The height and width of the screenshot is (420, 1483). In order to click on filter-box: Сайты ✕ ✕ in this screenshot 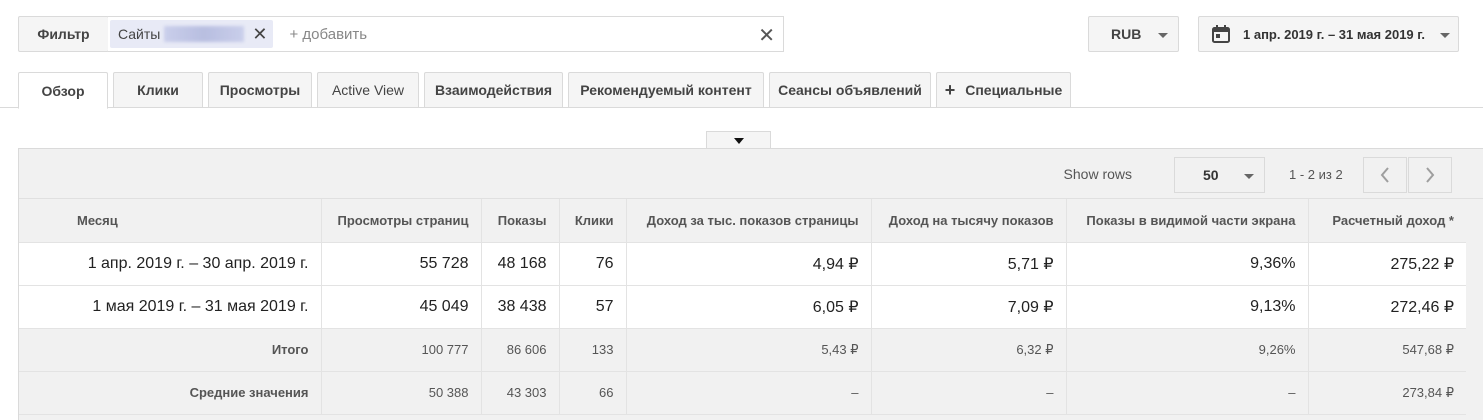, I will do `click(446, 34)`.